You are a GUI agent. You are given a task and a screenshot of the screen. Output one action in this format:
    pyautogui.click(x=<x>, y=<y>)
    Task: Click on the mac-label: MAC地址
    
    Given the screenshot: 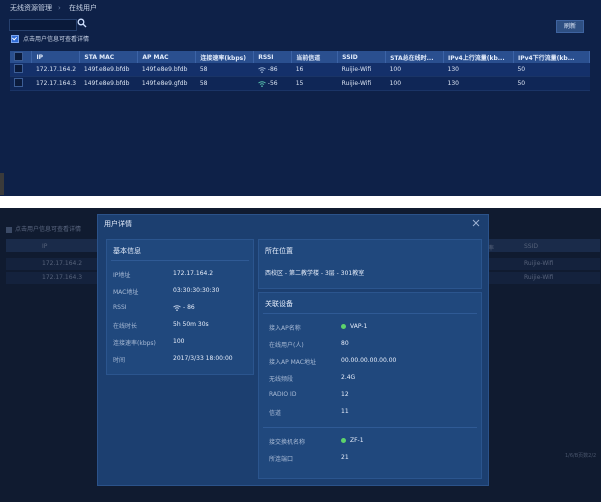 What is the action you would take?
    pyautogui.click(x=126, y=292)
    